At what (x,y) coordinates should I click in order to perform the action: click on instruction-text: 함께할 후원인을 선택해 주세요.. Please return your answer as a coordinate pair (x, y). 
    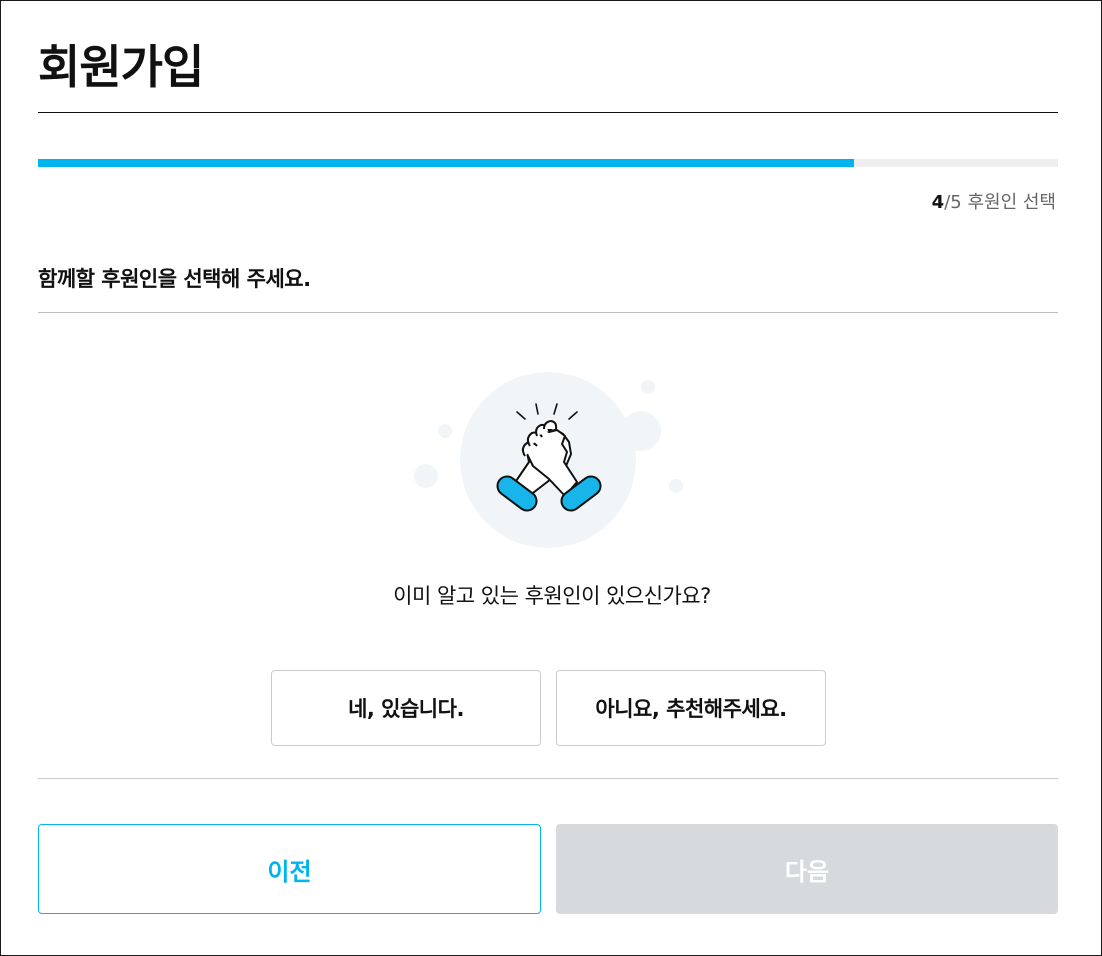
    Looking at the image, I should click on (174, 279).